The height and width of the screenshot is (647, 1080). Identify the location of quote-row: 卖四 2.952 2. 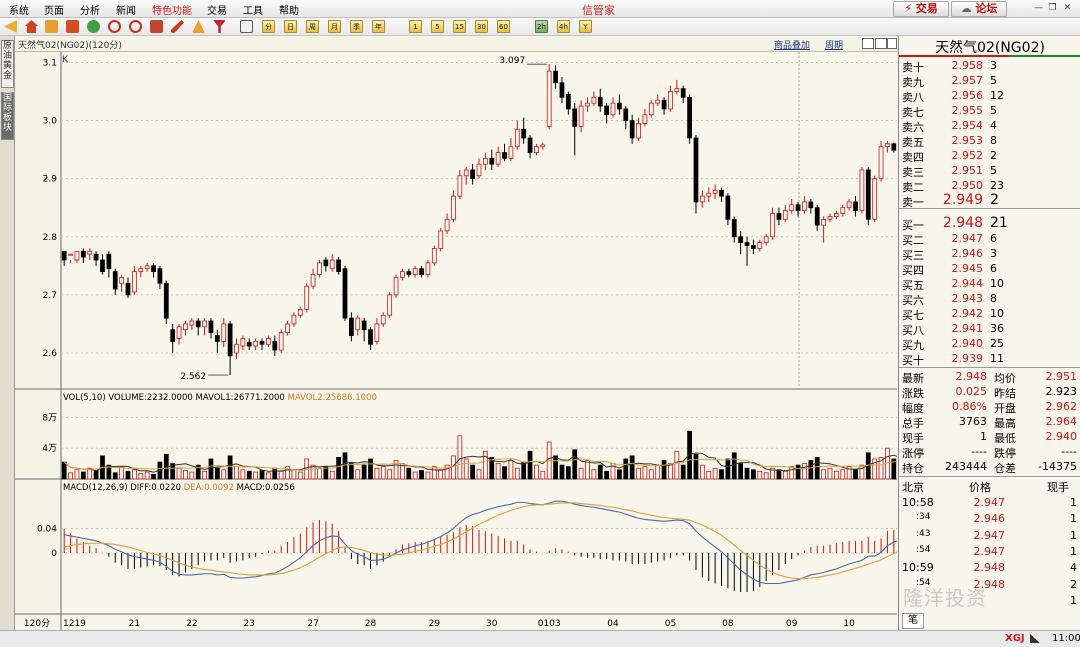
(989, 156).